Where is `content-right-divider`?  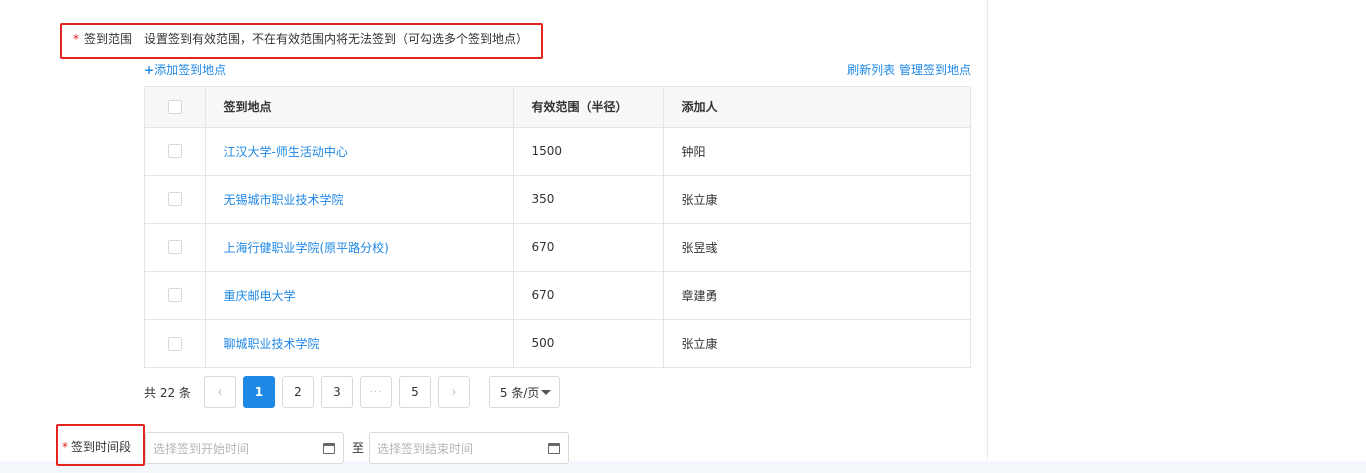 content-right-divider is located at coordinates (987, 230).